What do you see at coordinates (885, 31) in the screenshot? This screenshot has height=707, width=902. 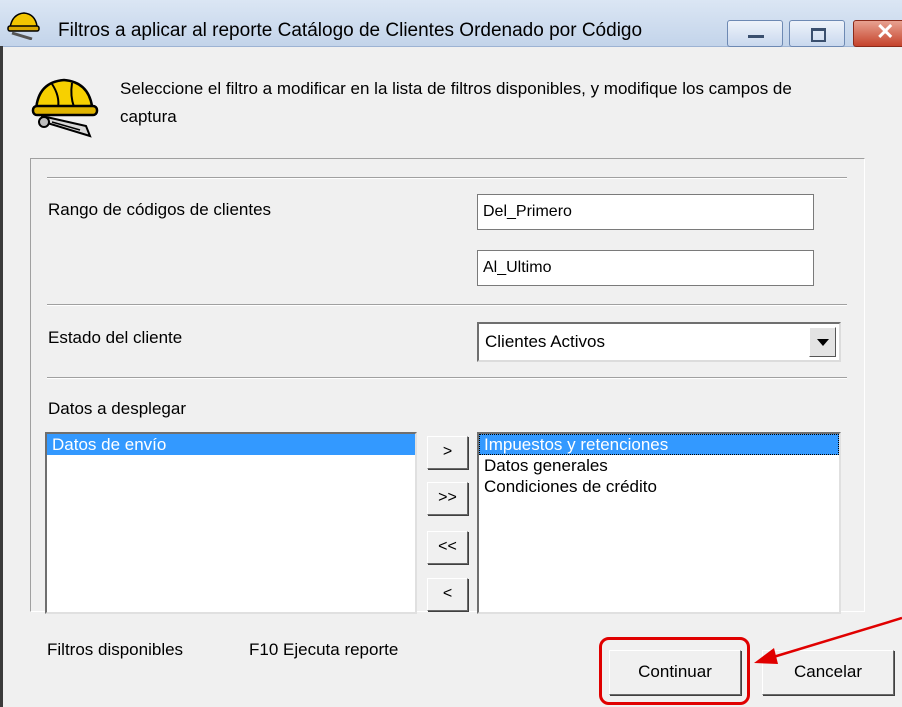 I see `close-icon: ✕` at bounding box center [885, 31].